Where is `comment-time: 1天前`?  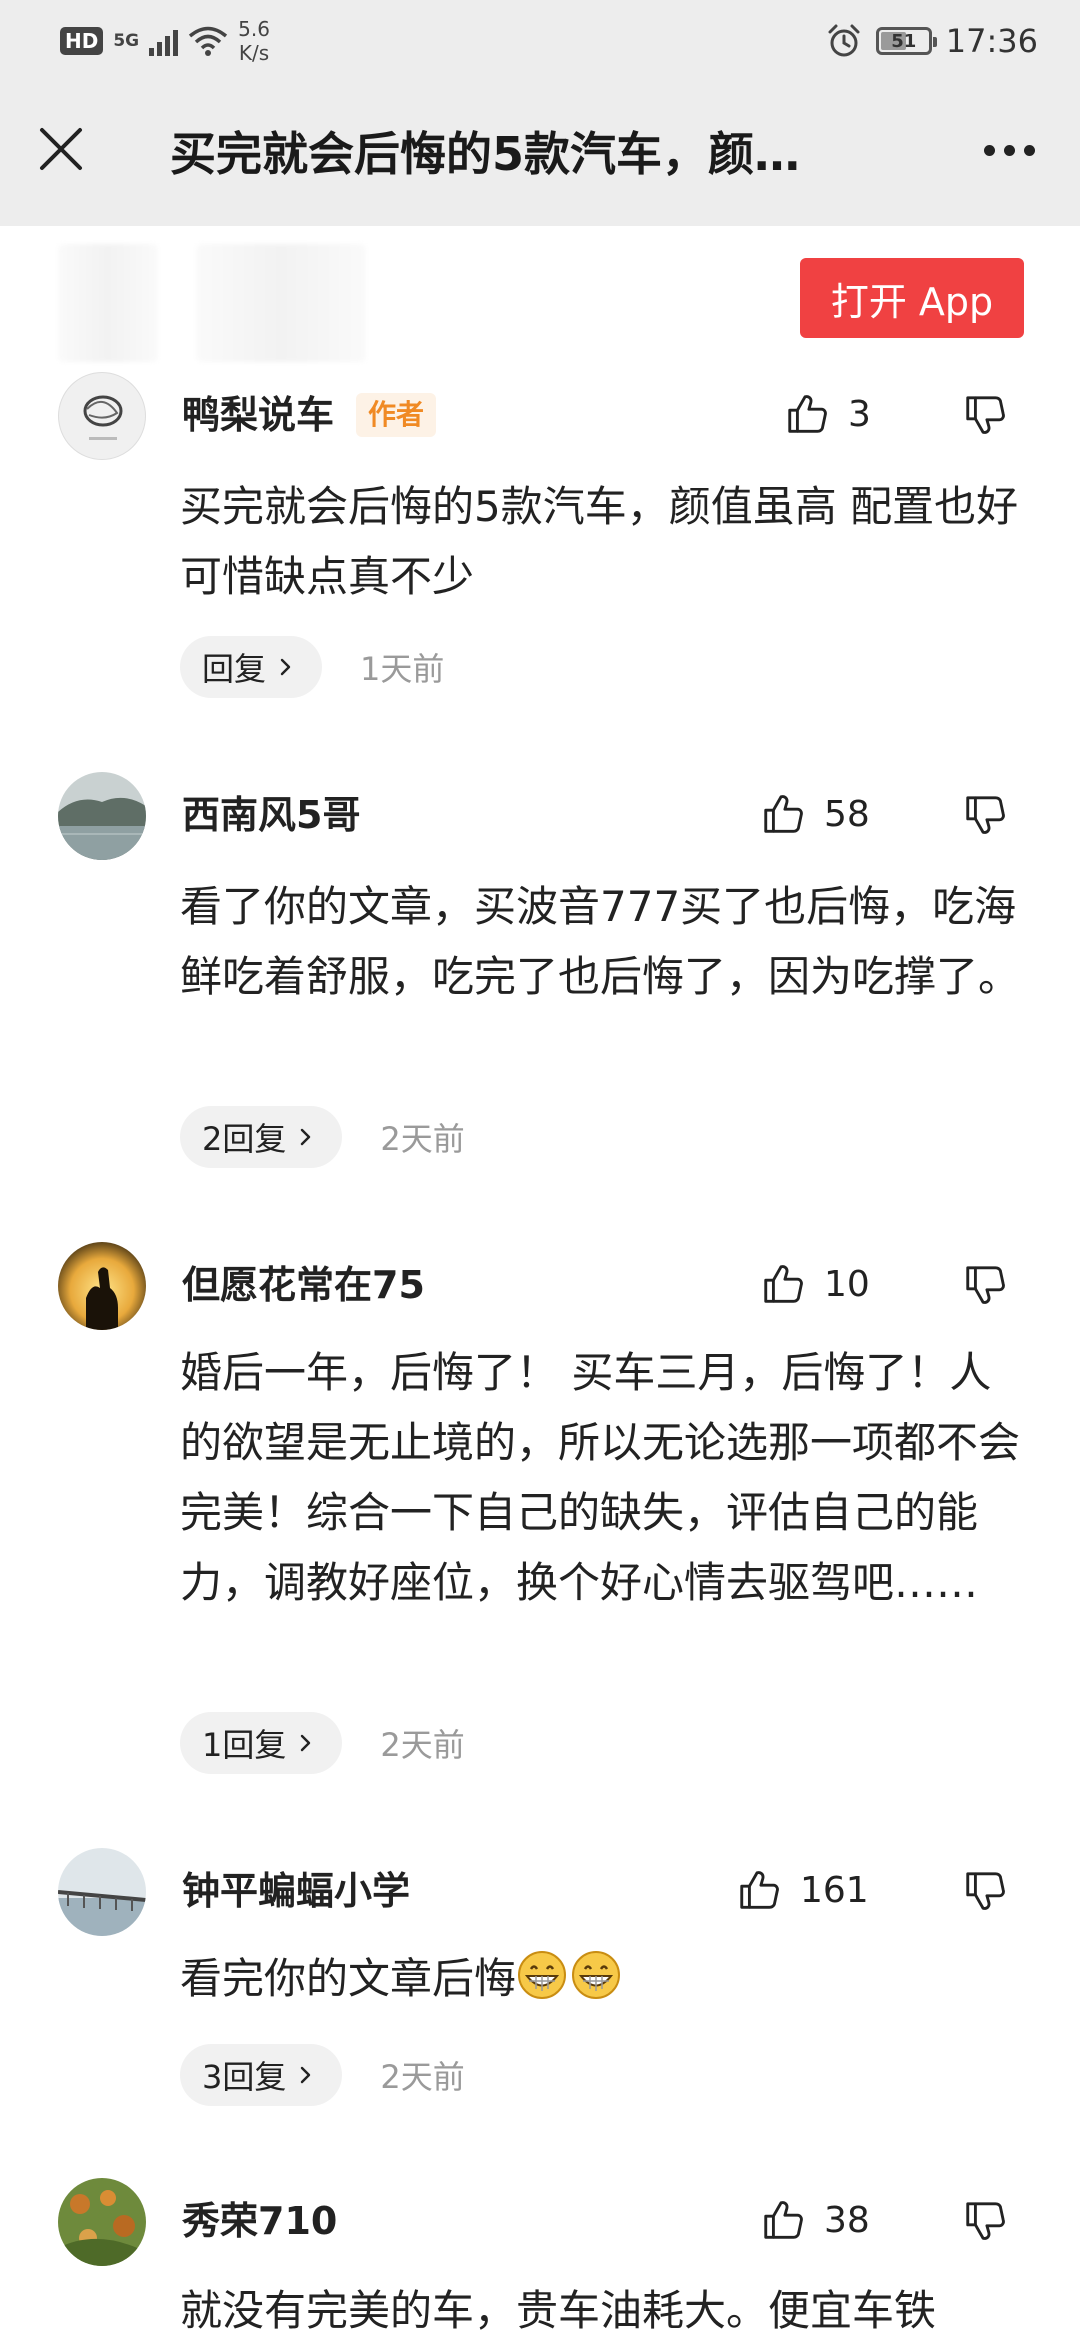 comment-time: 1天前 is located at coordinates (402, 669).